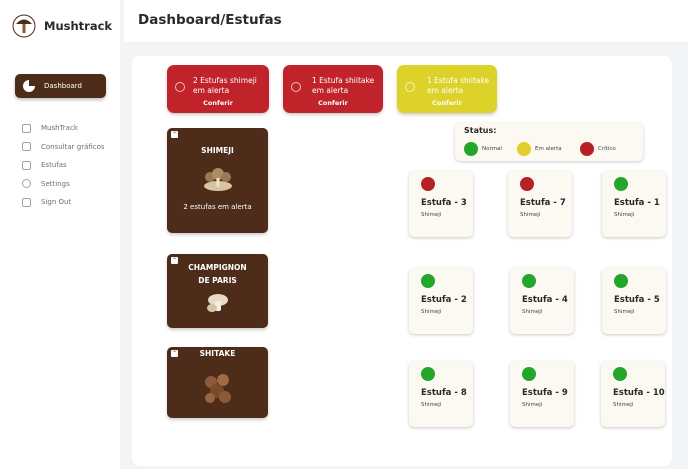 This screenshot has width=688, height=469. I want to click on app-name: Mushtrack, so click(78, 26).